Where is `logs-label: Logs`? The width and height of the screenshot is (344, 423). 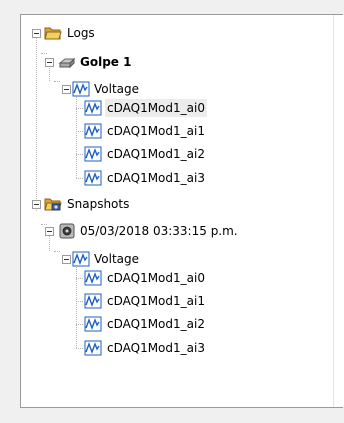 logs-label: Logs is located at coordinates (81, 33).